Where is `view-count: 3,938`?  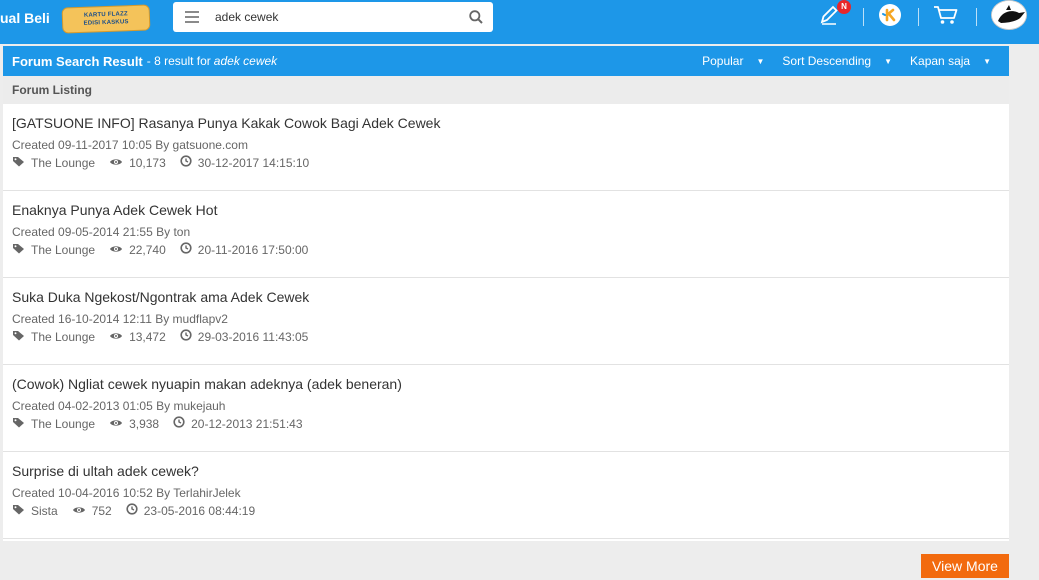 view-count: 3,938 is located at coordinates (144, 423).